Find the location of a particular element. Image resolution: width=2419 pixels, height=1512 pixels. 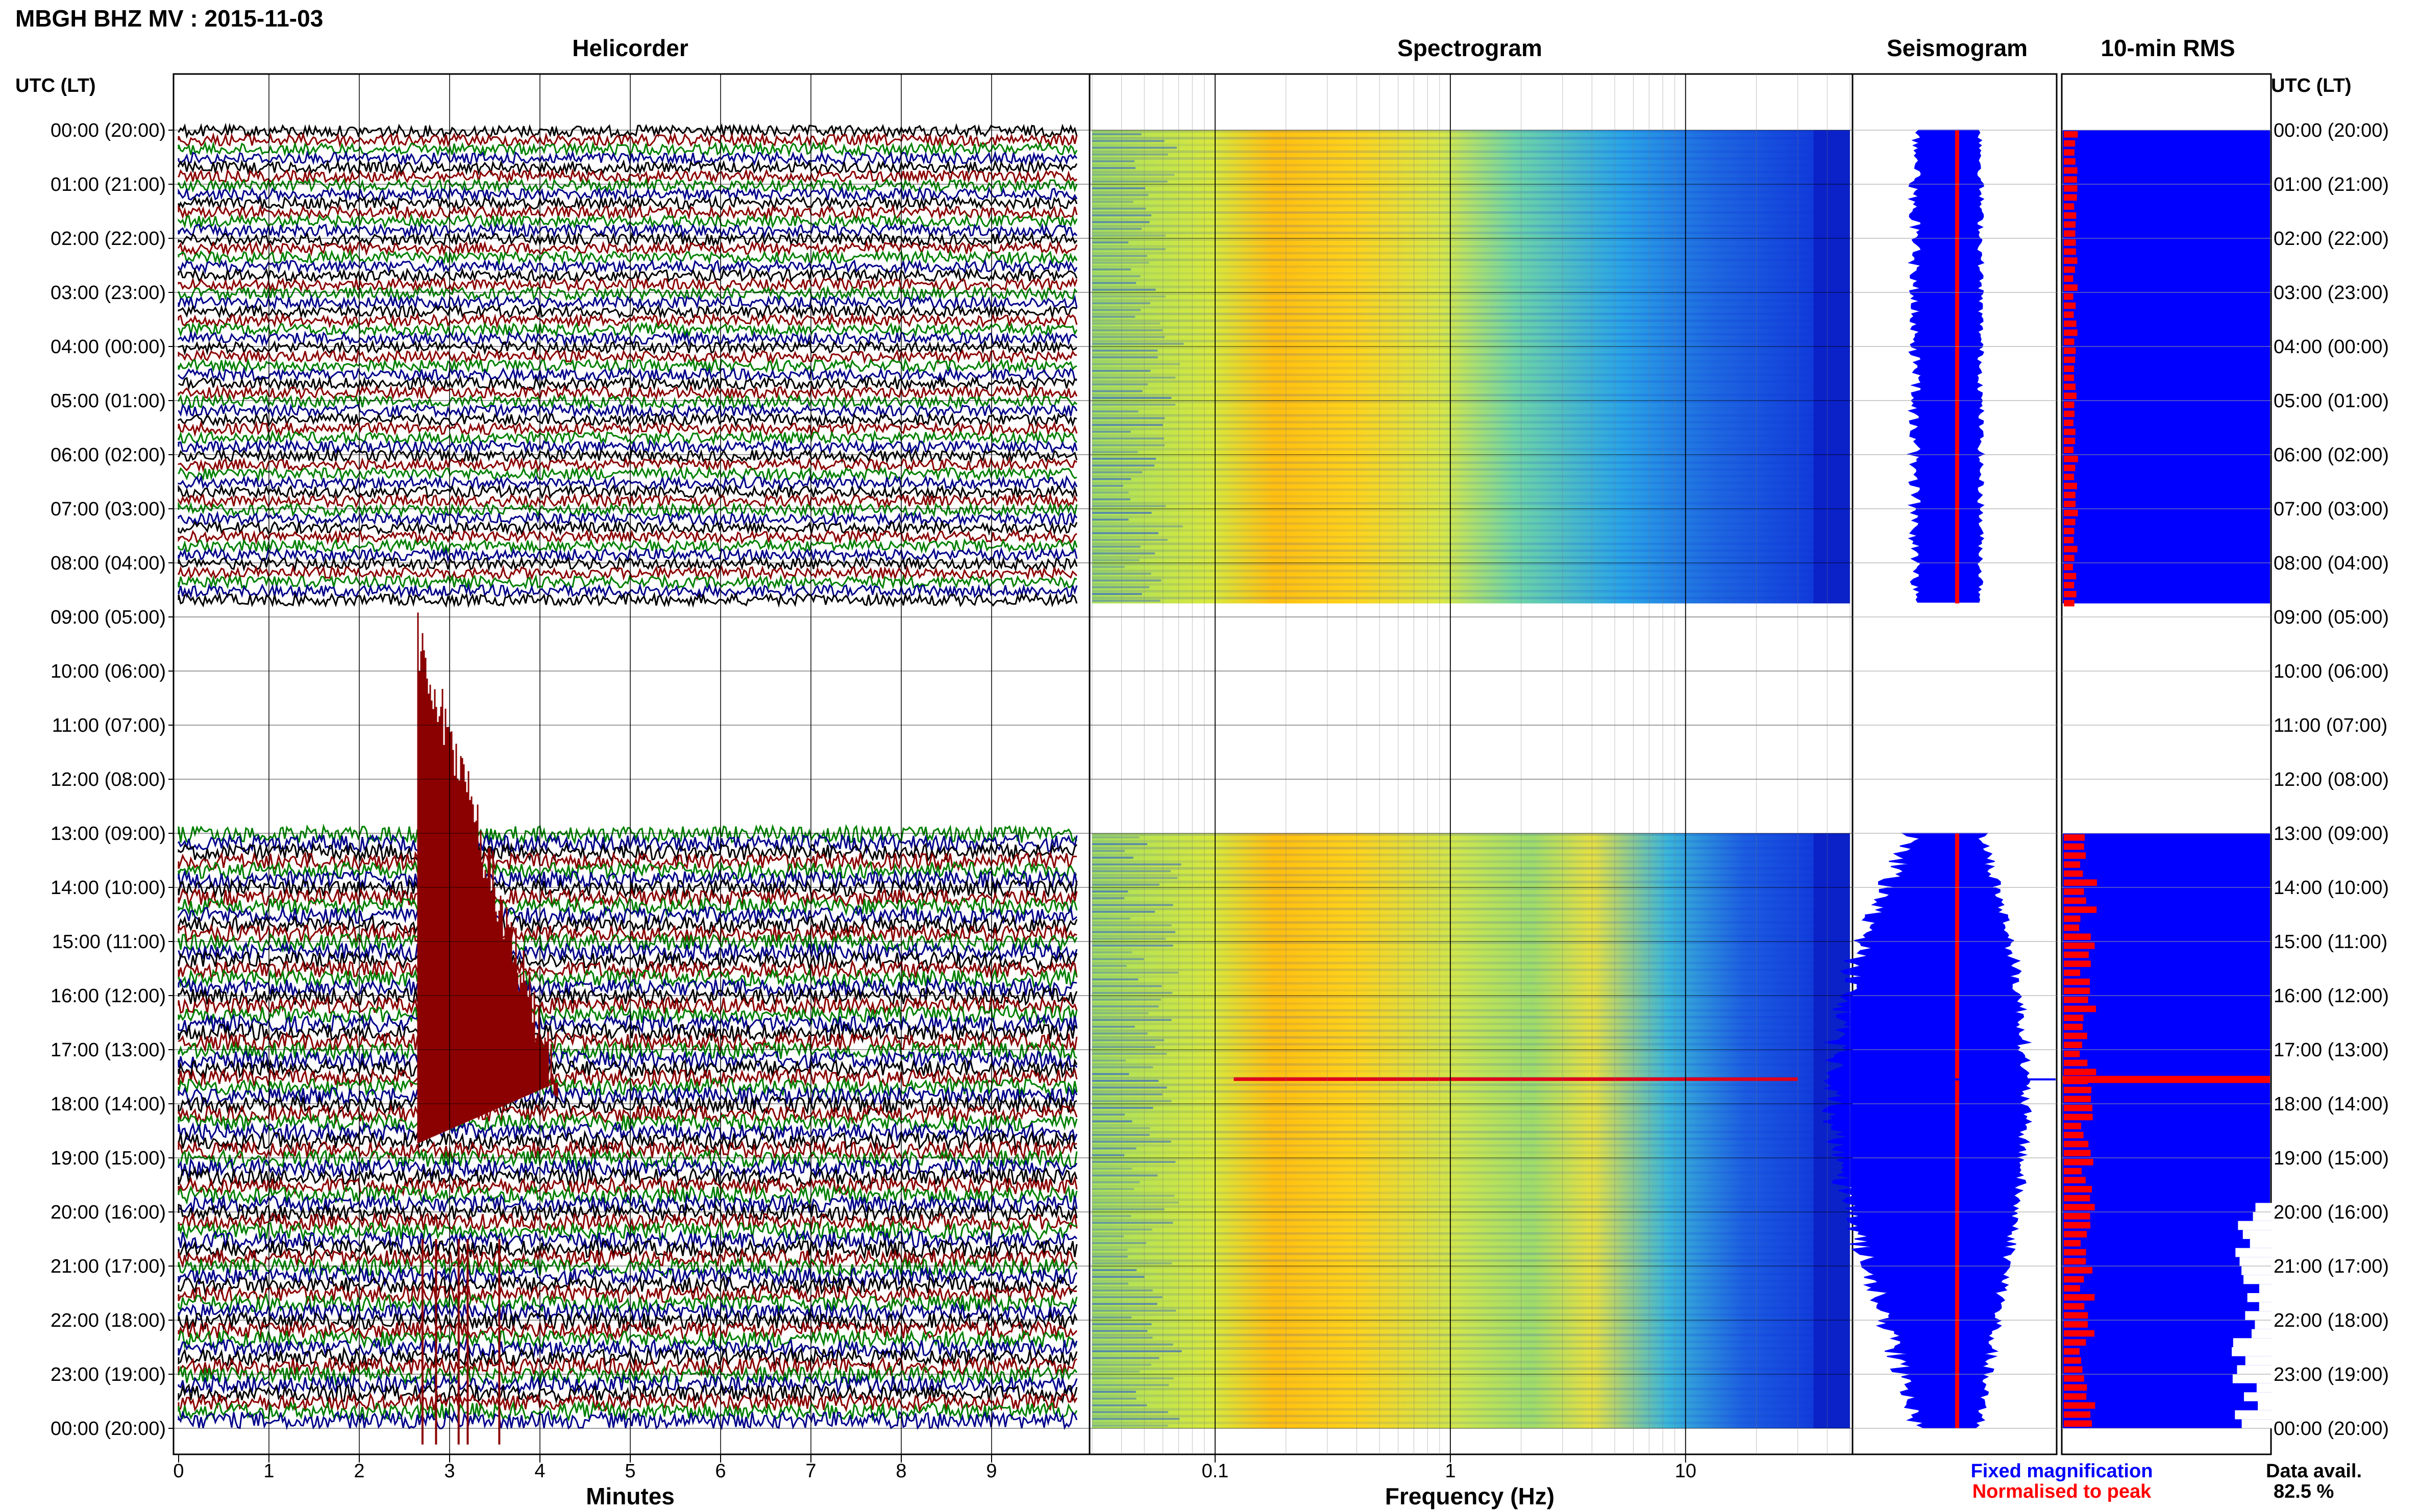

time-tick-label-left: 00:00 (20:00) is located at coordinates (108, 1429).